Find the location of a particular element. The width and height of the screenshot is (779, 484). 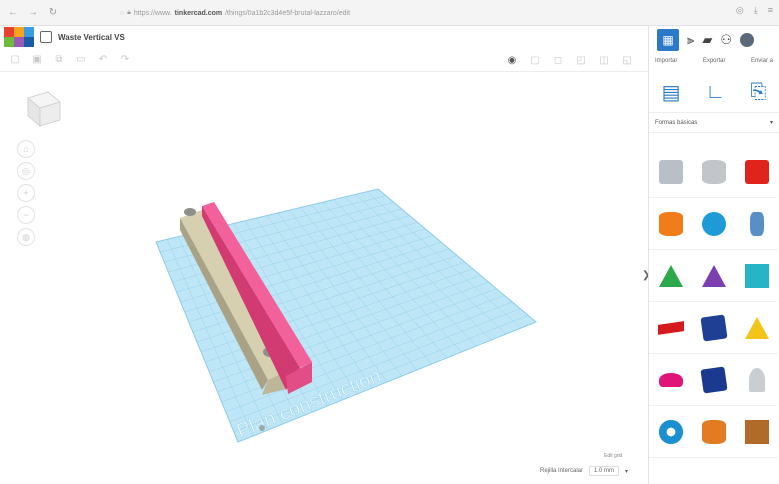

url-domain: tinkercad.com is located at coordinates (198, 13).